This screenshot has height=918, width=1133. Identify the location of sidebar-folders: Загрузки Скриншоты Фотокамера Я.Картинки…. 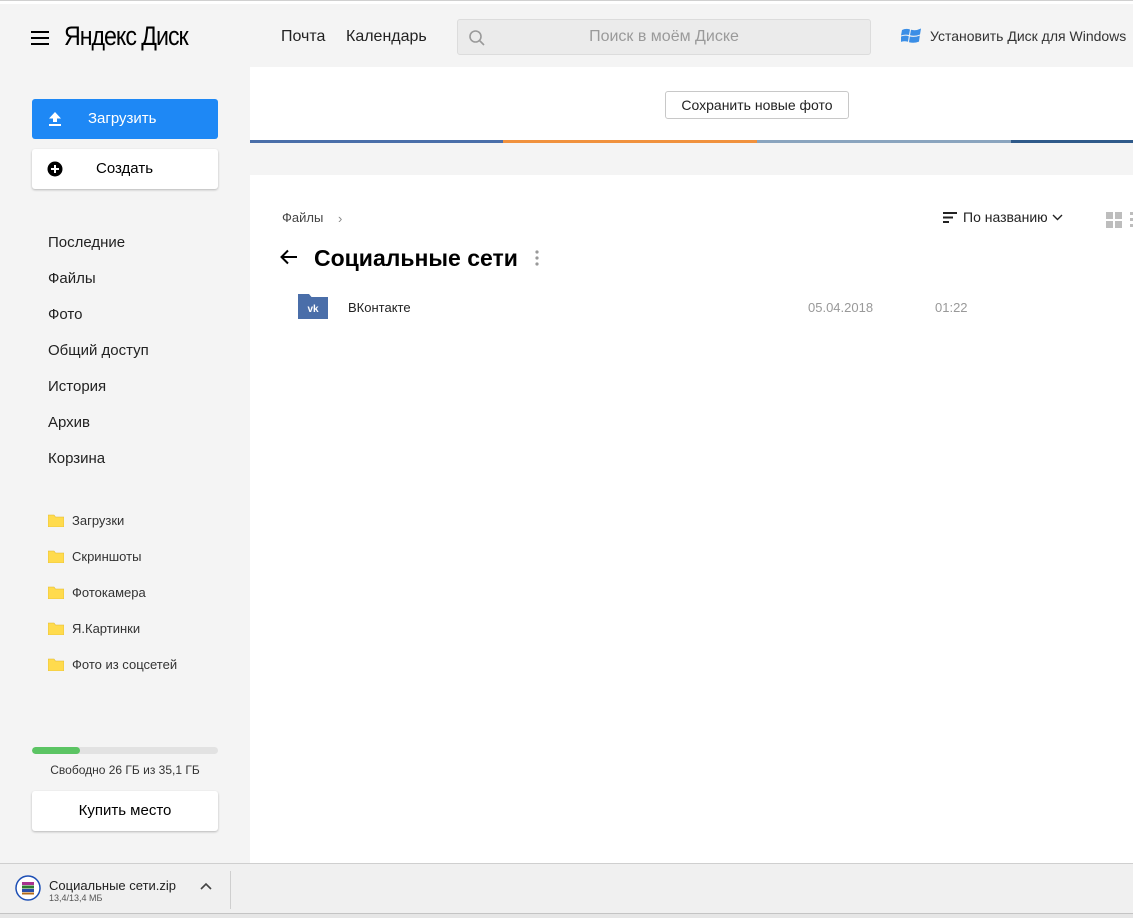
(112, 592).